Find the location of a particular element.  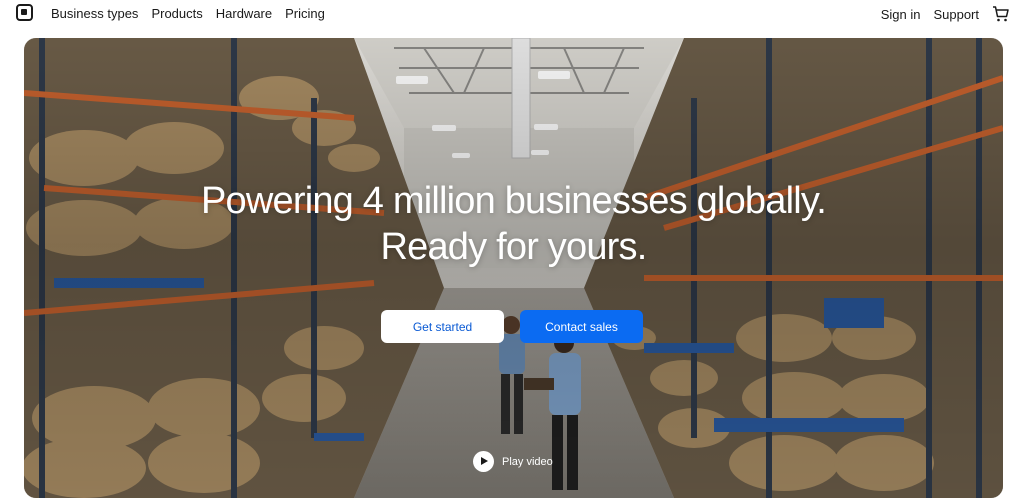

contact-sales-button: Contact sales is located at coordinates (581, 326).